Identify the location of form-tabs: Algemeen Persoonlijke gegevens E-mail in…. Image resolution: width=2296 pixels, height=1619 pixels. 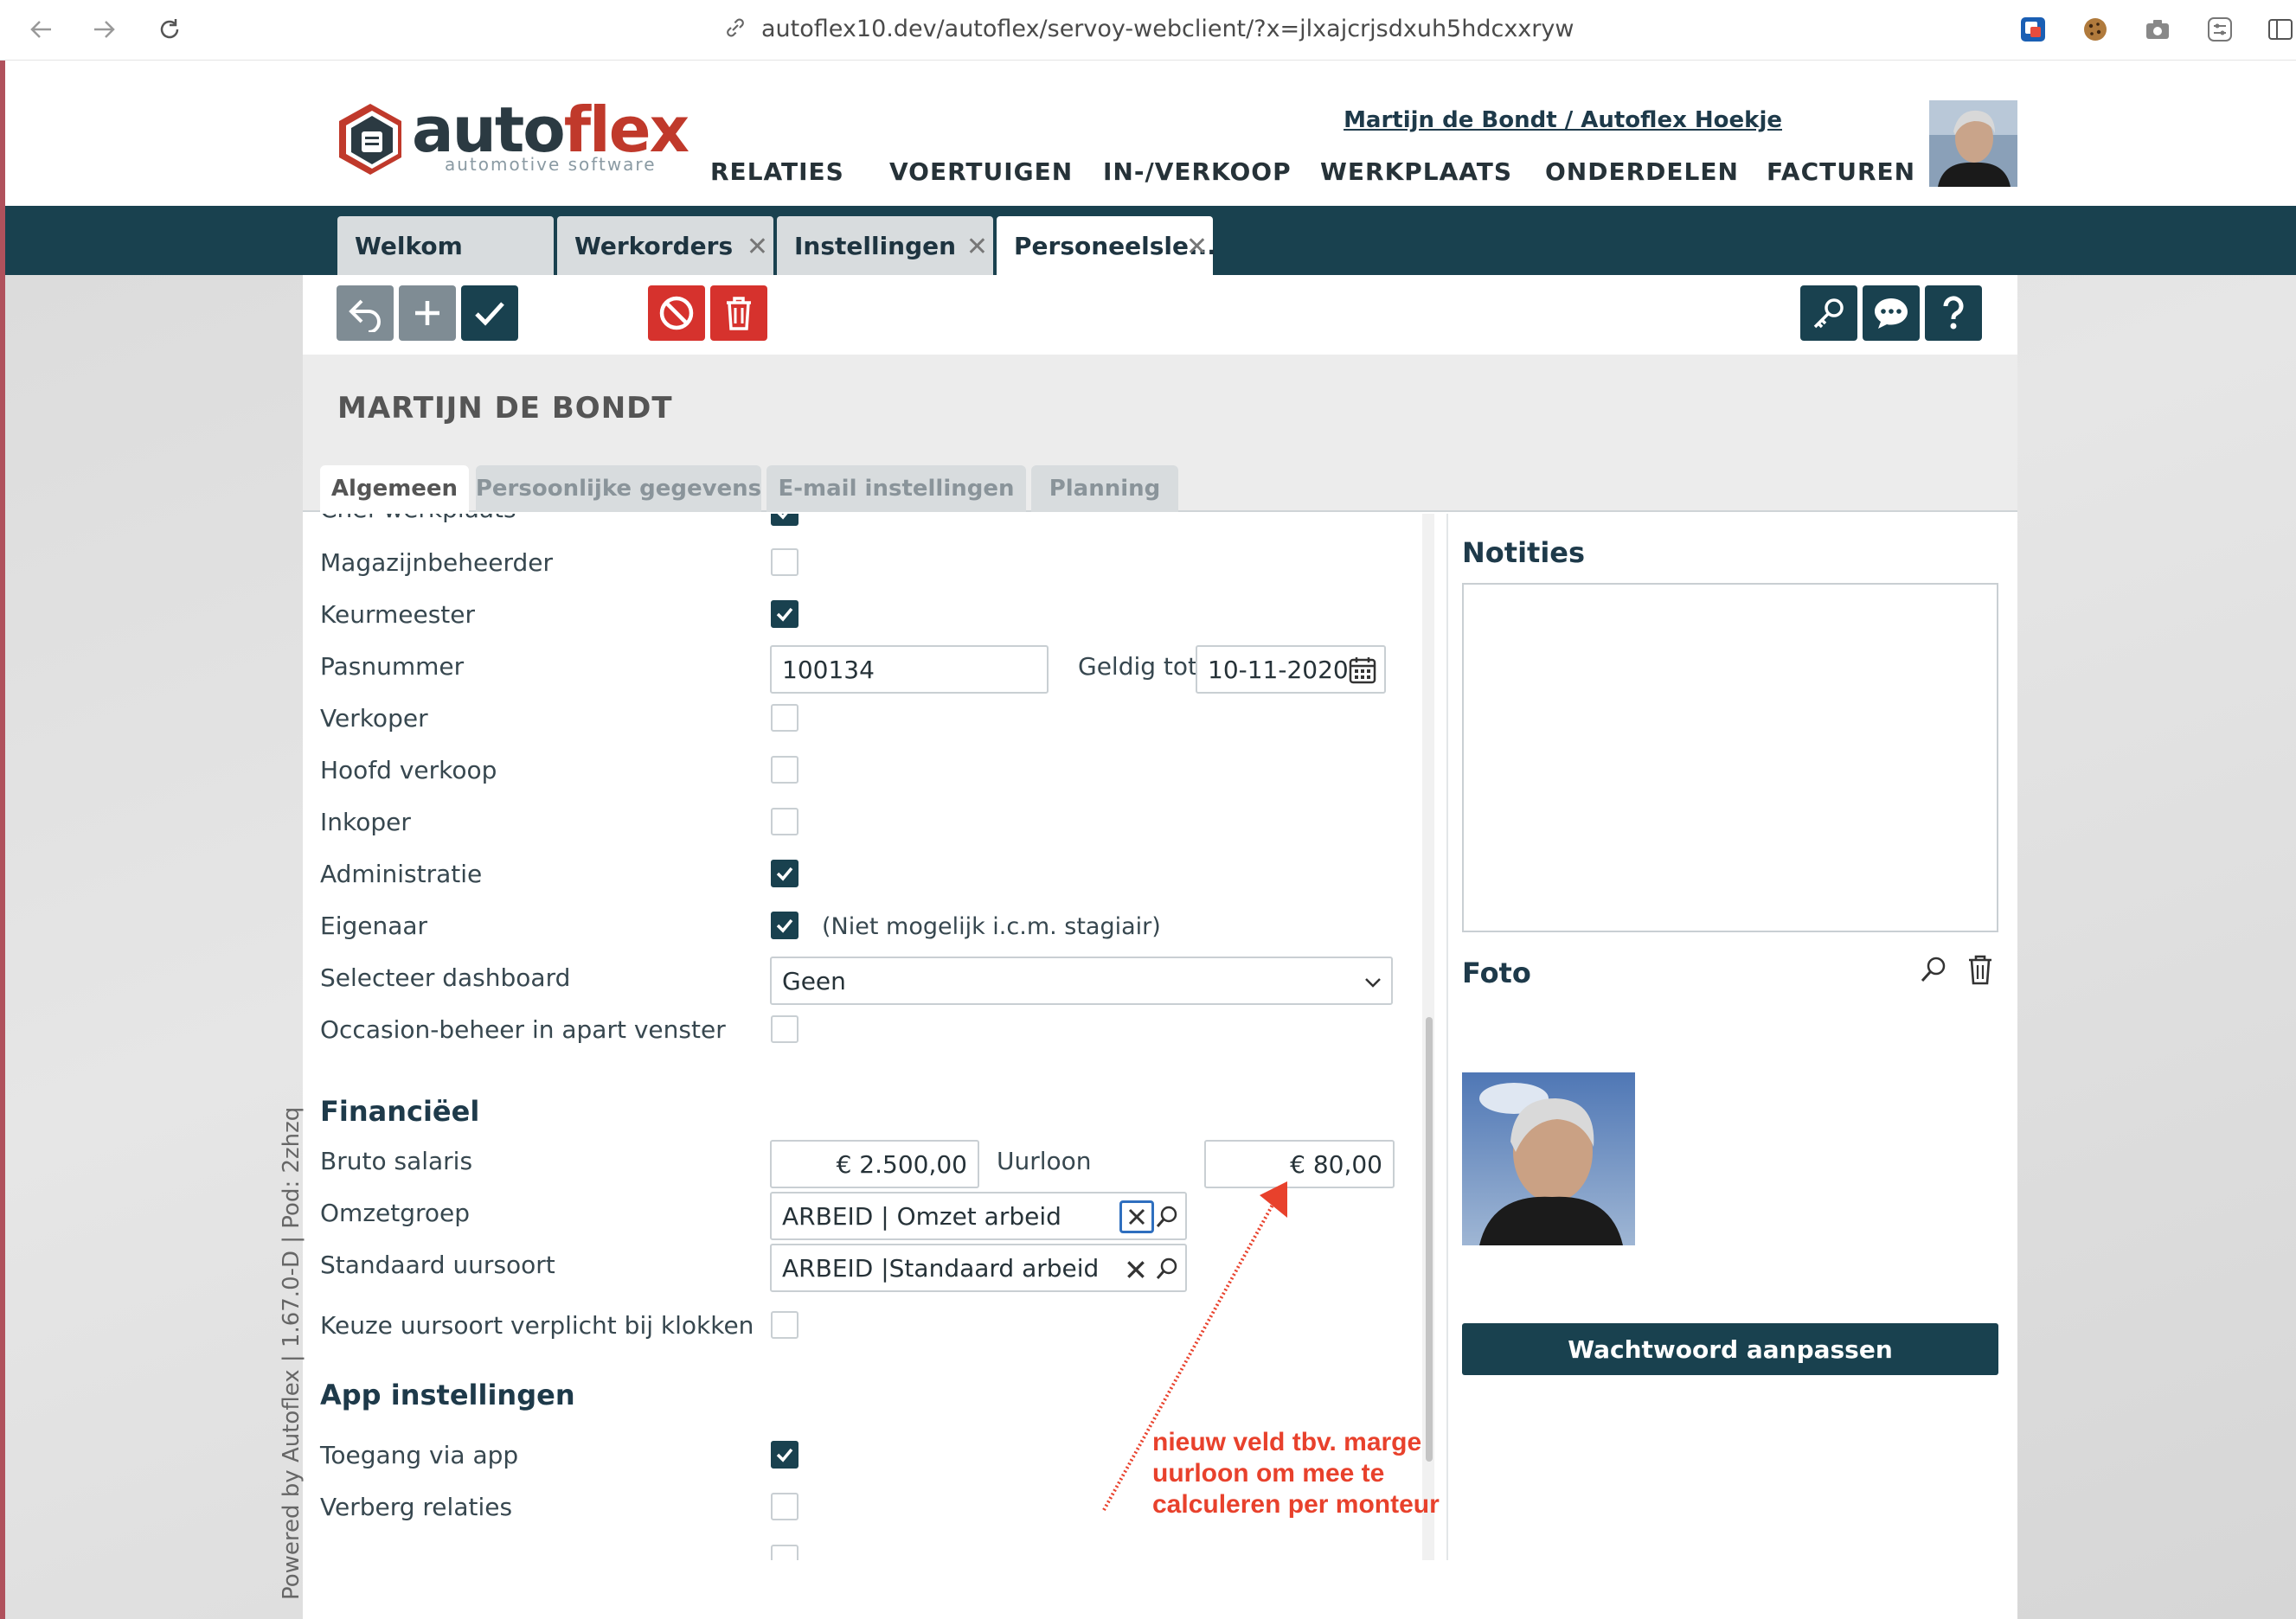
(1160, 488).